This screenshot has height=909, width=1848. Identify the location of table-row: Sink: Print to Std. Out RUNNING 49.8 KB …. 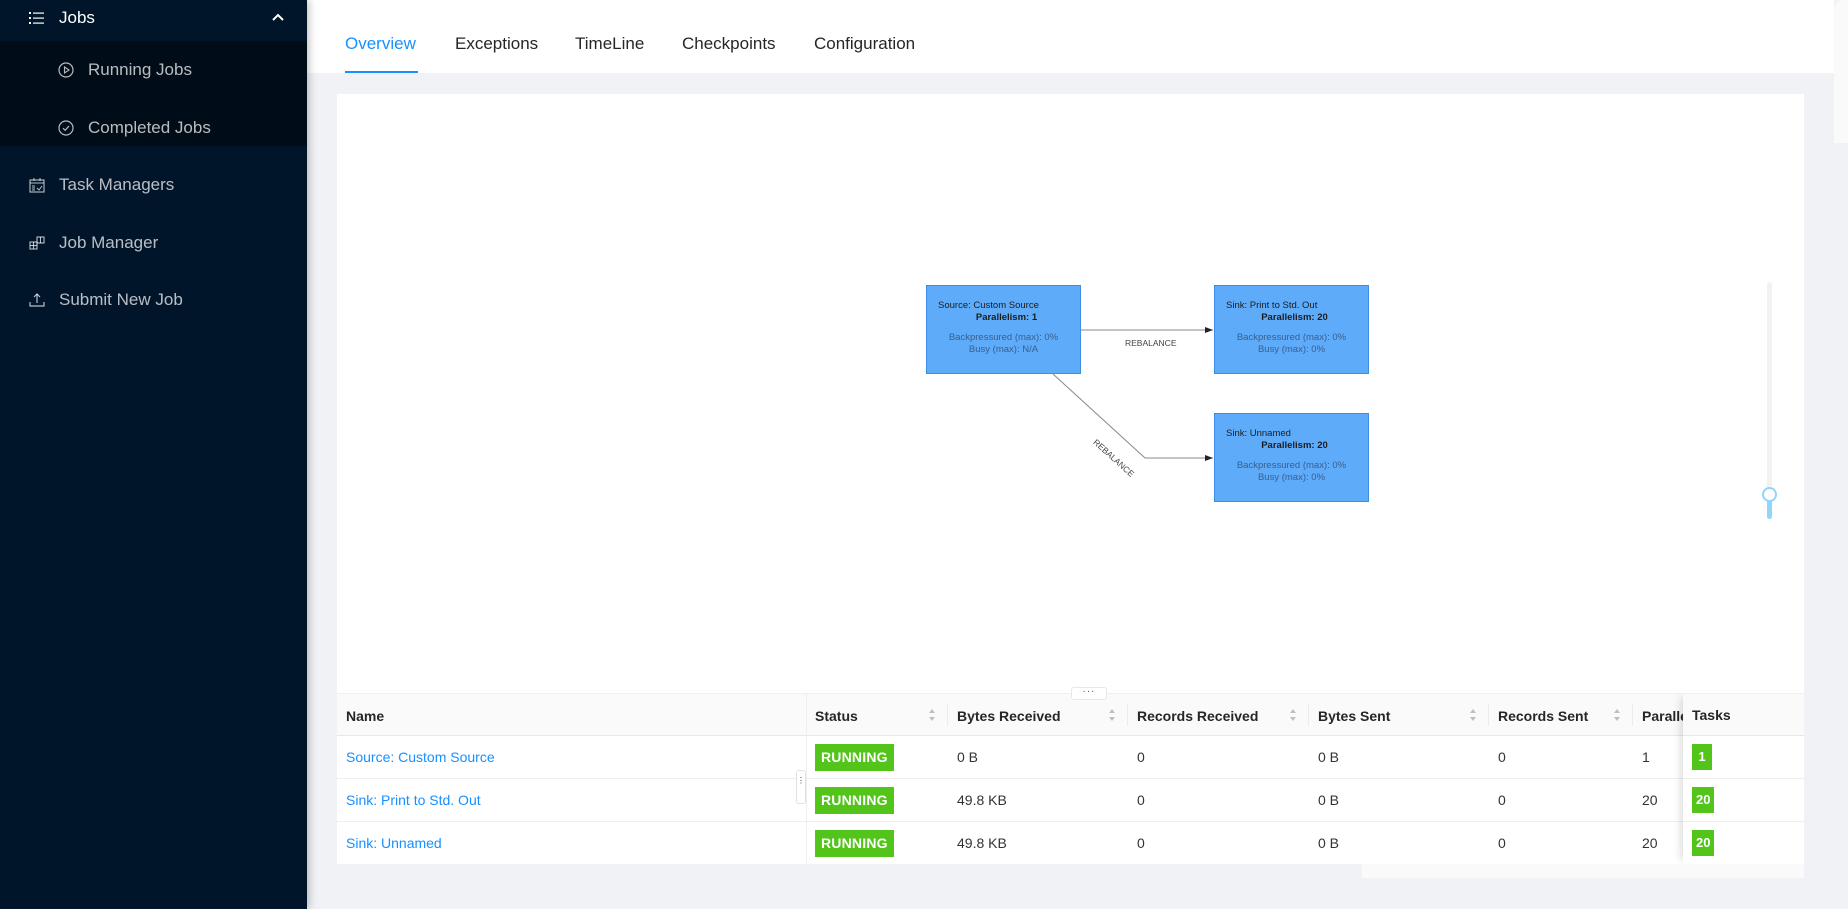
(1070, 800).